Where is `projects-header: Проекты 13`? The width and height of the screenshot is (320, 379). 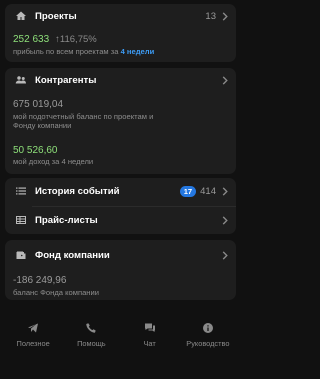
projects-header: Проекты 13 is located at coordinates (120, 16).